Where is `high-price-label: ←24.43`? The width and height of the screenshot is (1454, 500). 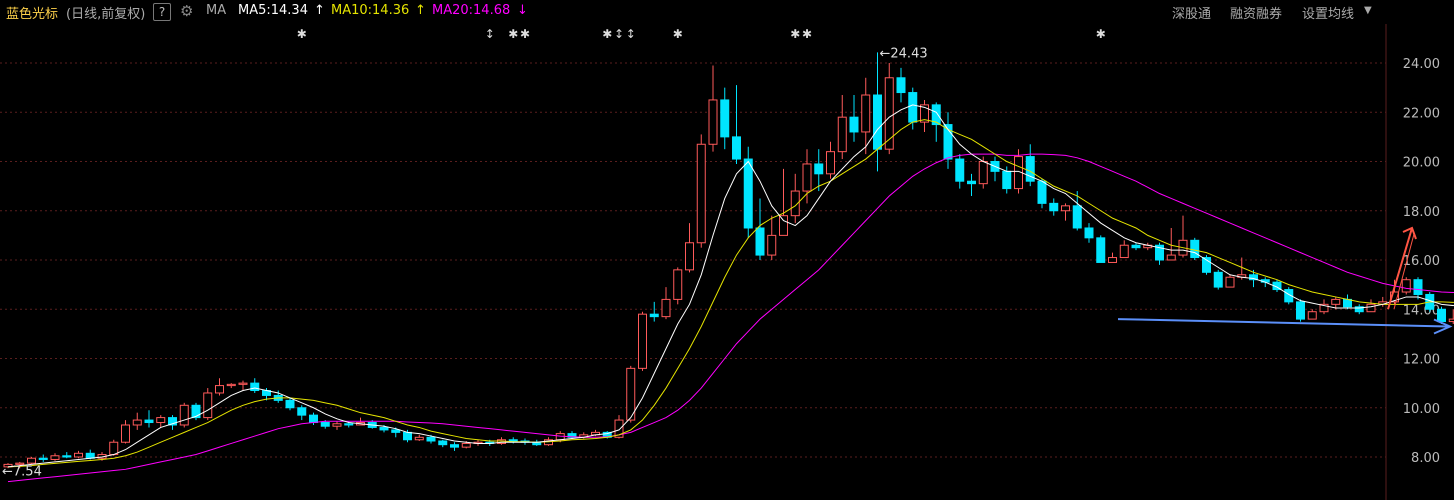
high-price-label: ←24.43 is located at coordinates (904, 53).